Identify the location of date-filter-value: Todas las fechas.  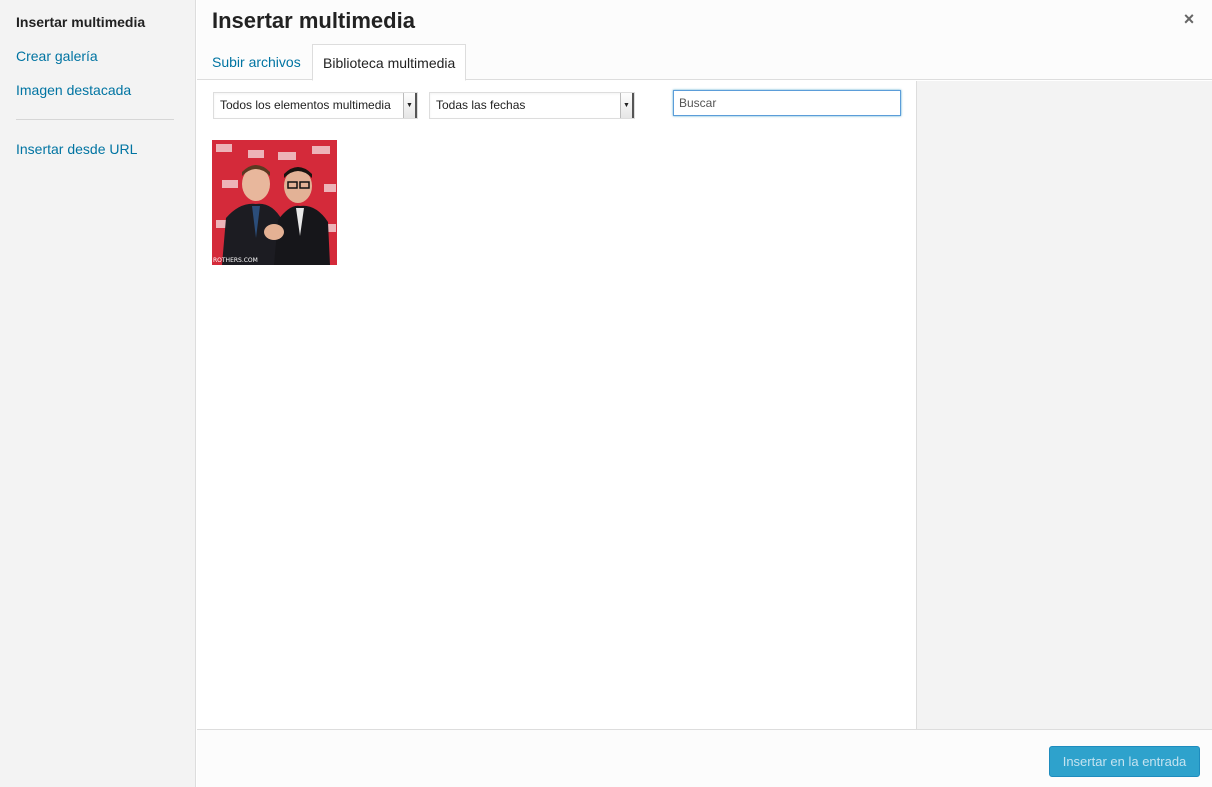
(481, 105).